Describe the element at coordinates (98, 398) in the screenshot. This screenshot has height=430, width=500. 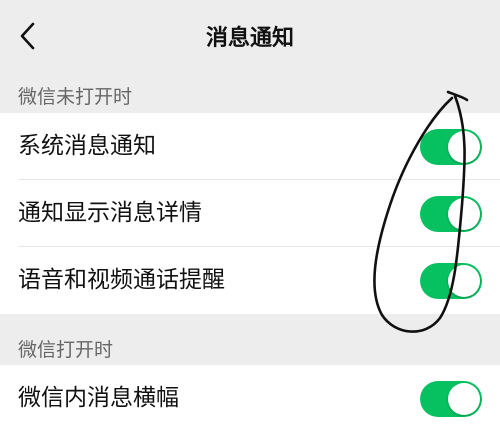
I see `setting-label: 微信内消息横幅` at that location.